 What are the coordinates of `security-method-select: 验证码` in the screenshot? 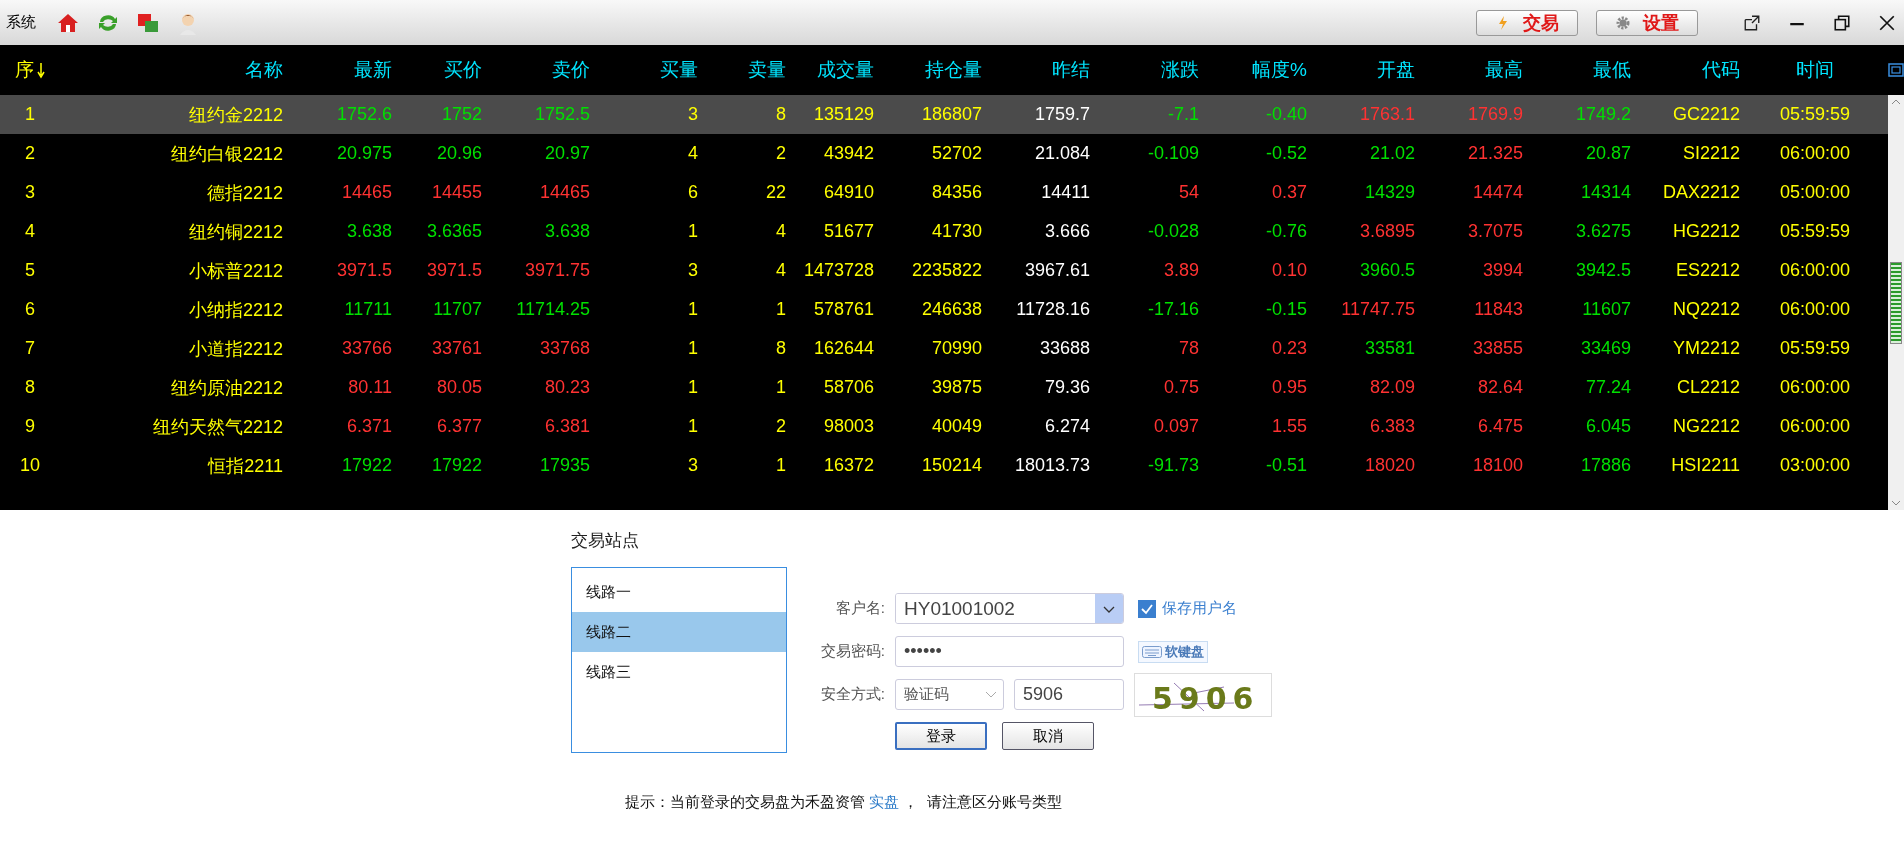 It's located at (949, 694).